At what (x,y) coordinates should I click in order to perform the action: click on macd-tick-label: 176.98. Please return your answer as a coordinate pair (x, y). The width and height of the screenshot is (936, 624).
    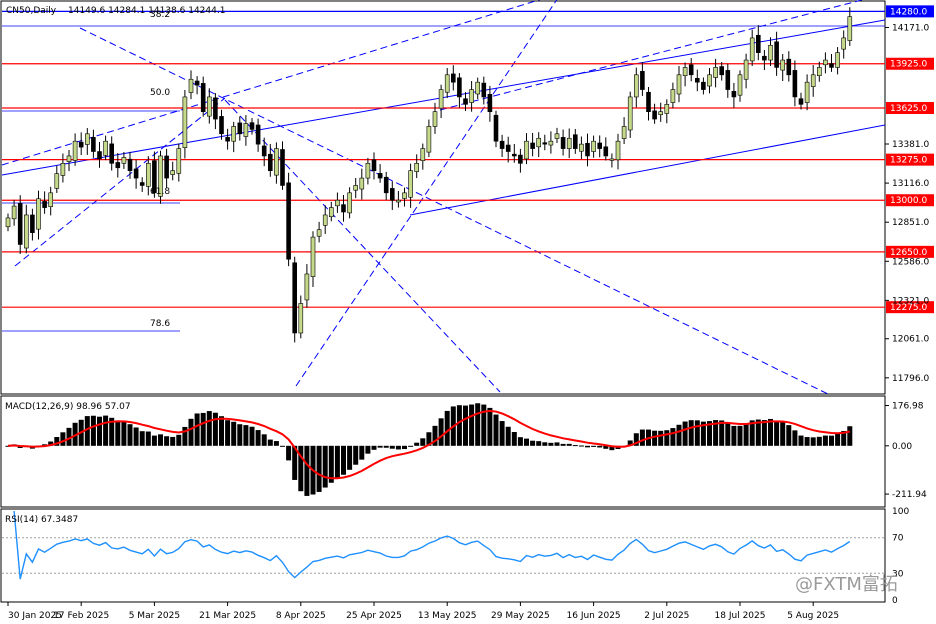
    Looking at the image, I should click on (908, 407).